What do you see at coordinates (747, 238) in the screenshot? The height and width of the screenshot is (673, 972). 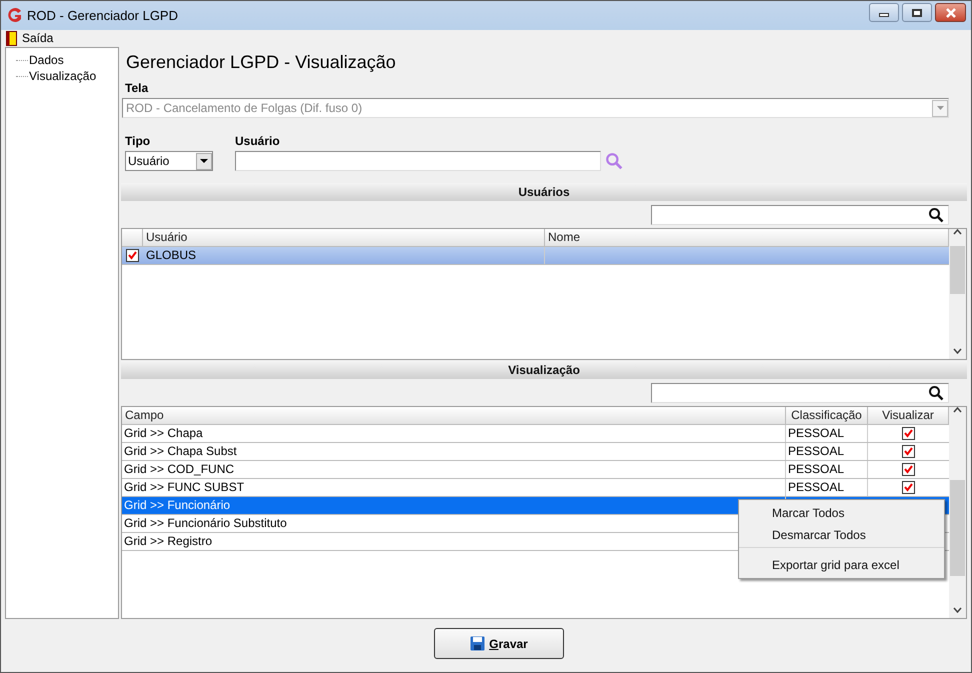 I see `column-header: Nome` at bounding box center [747, 238].